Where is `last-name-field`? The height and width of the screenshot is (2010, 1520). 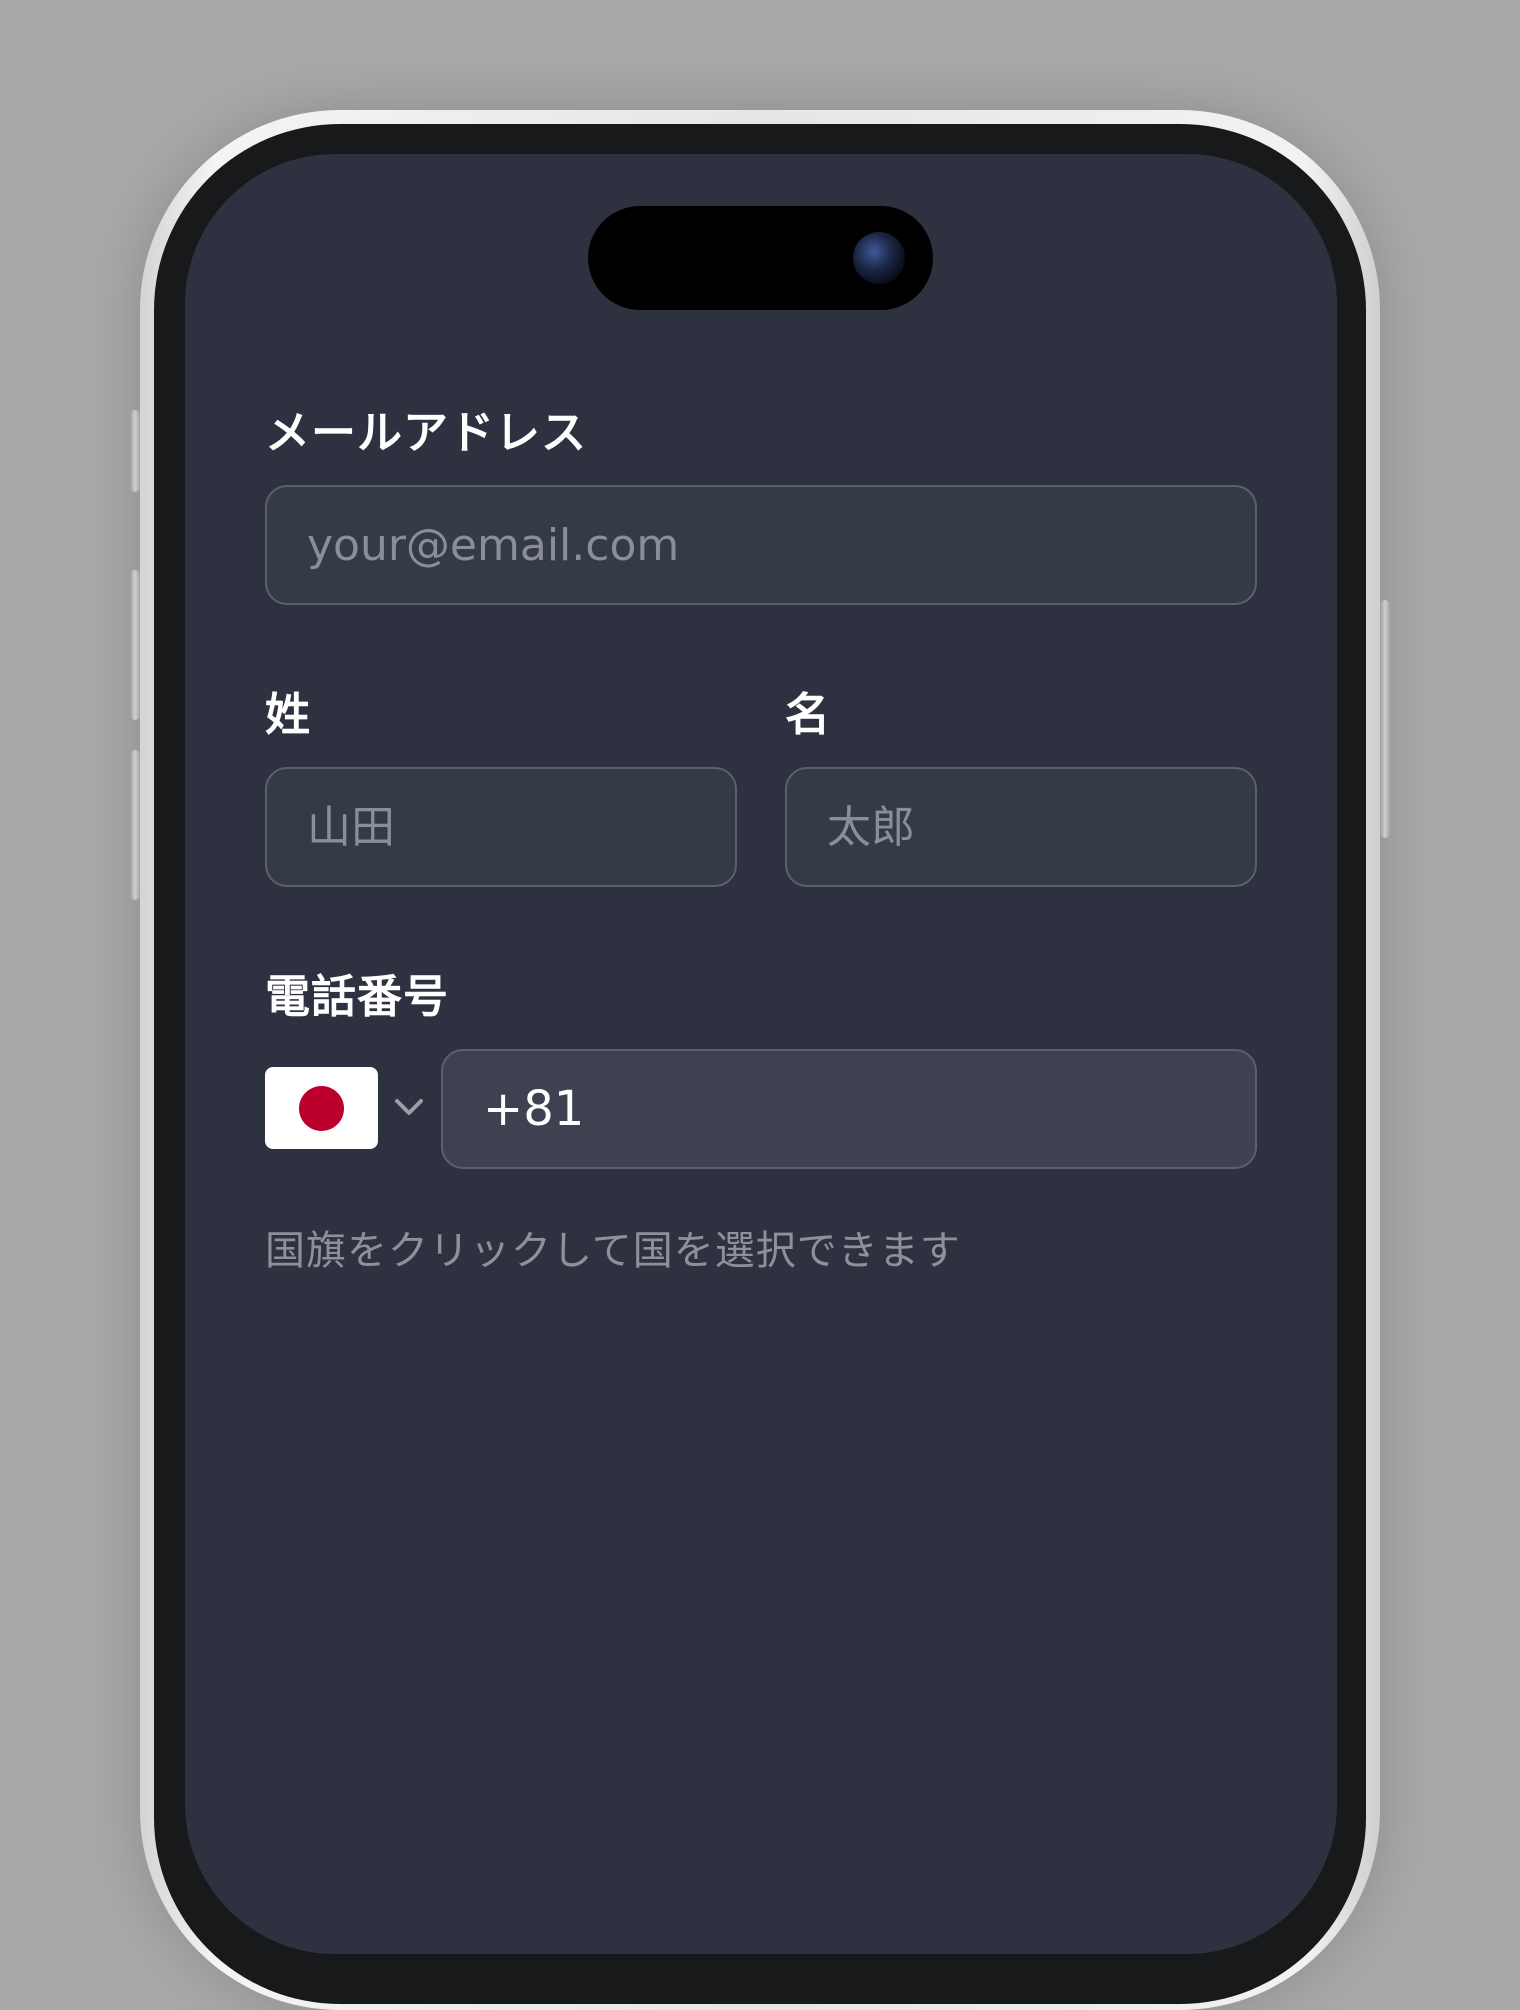
last-name-field is located at coordinates (501, 827).